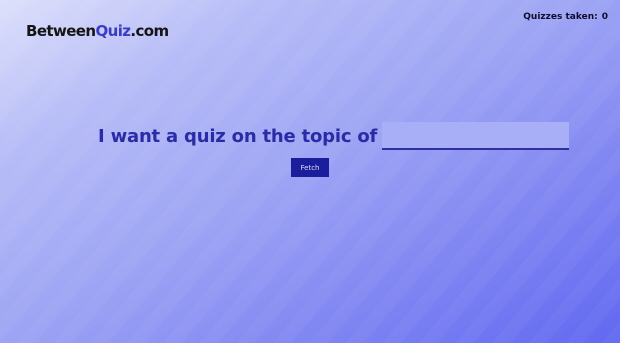 This screenshot has height=343, width=620. What do you see at coordinates (149, 31) in the screenshot?
I see `logo-suffix: .com` at bounding box center [149, 31].